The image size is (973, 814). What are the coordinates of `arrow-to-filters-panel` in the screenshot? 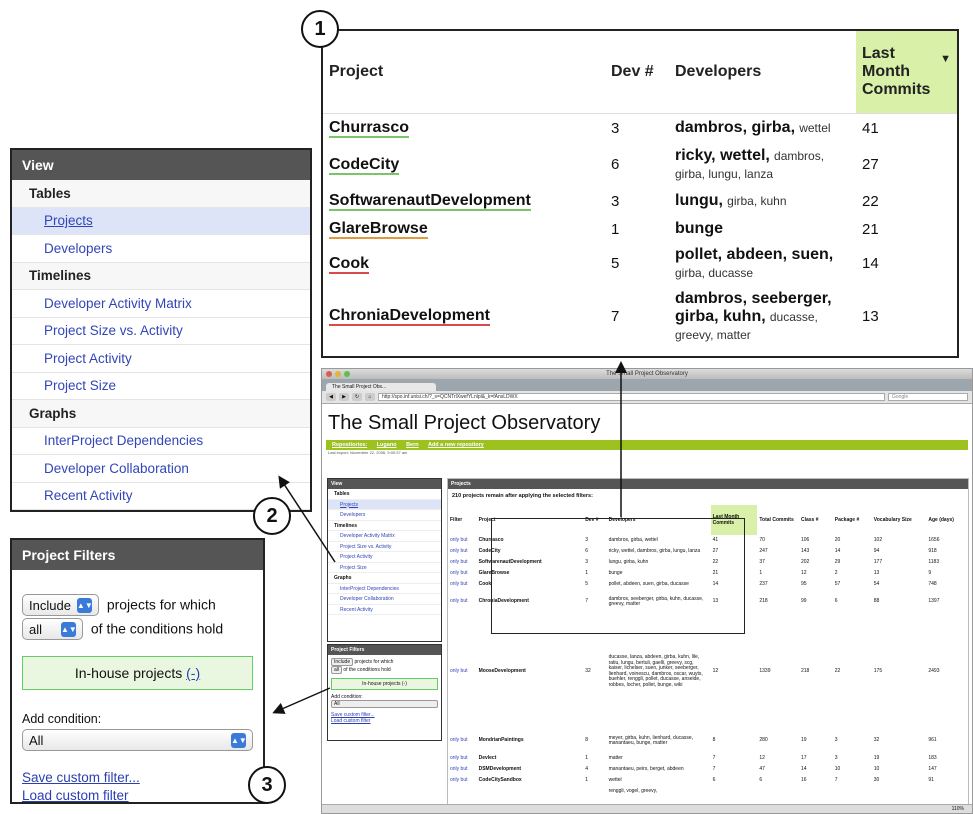 It's located at (301, 700).